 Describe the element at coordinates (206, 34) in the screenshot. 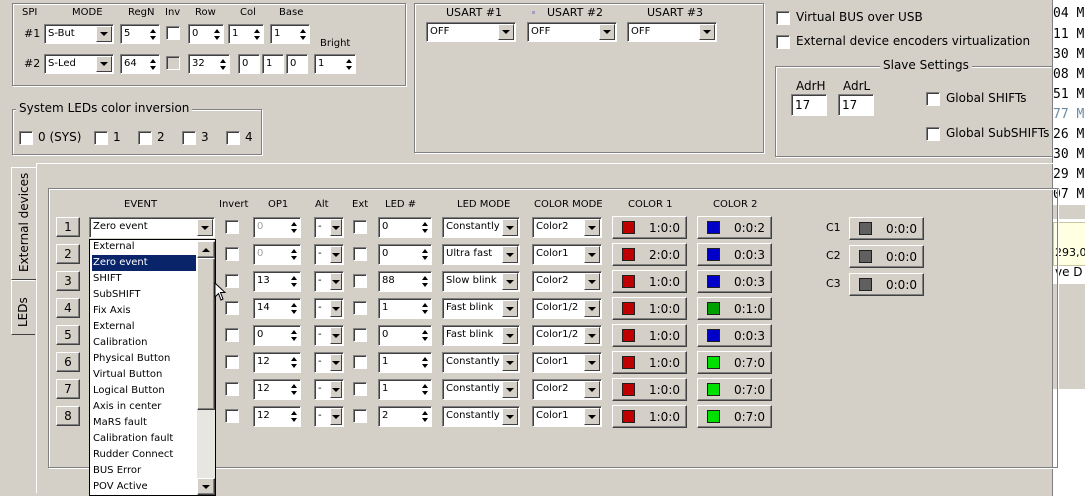

I see `spi1-row-spin: 0` at that location.